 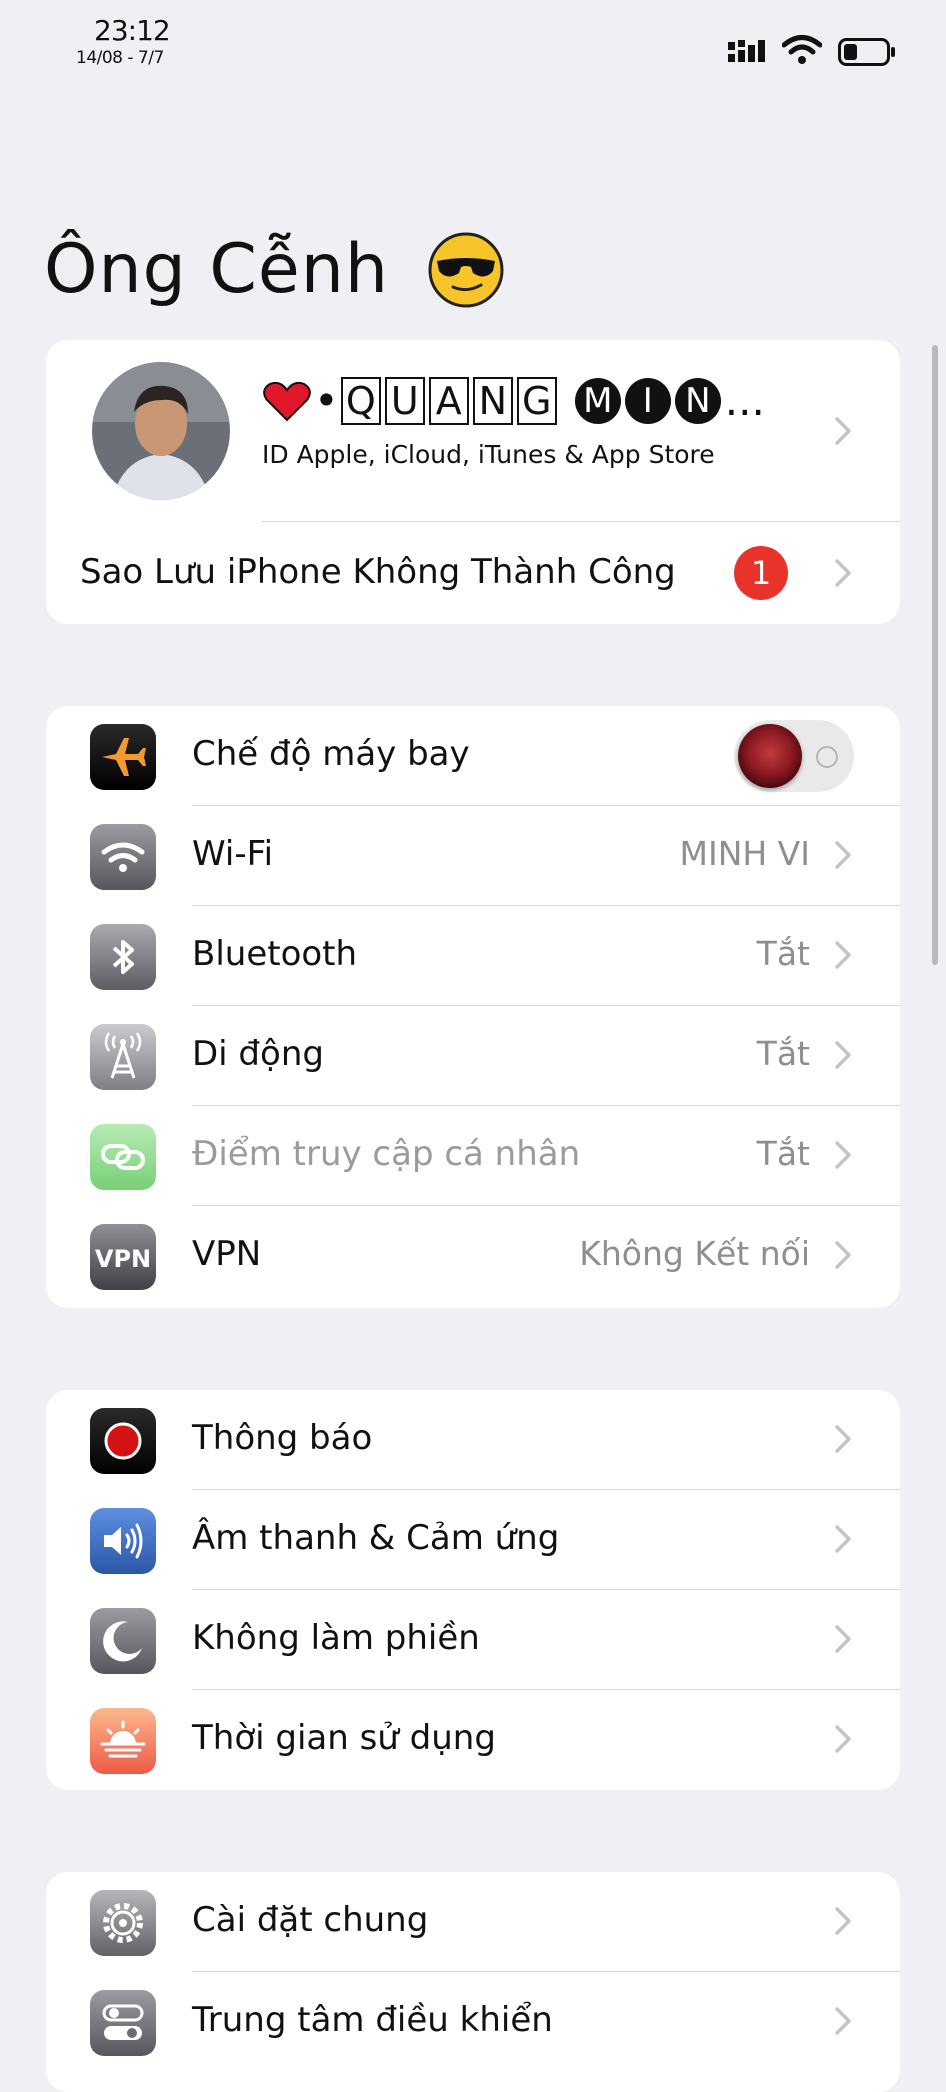 I want to click on avatar, so click(x=161, y=431).